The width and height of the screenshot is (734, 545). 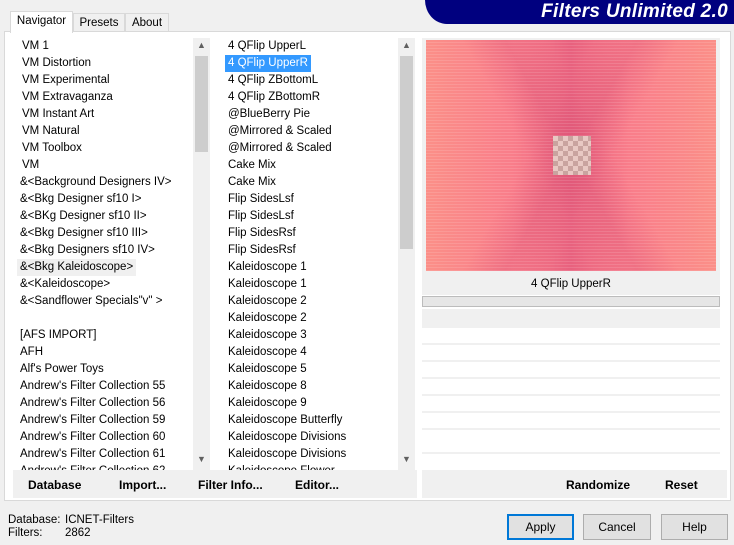 I want to click on list-item: Andrew's Filter Collection 55, so click(x=92, y=386).